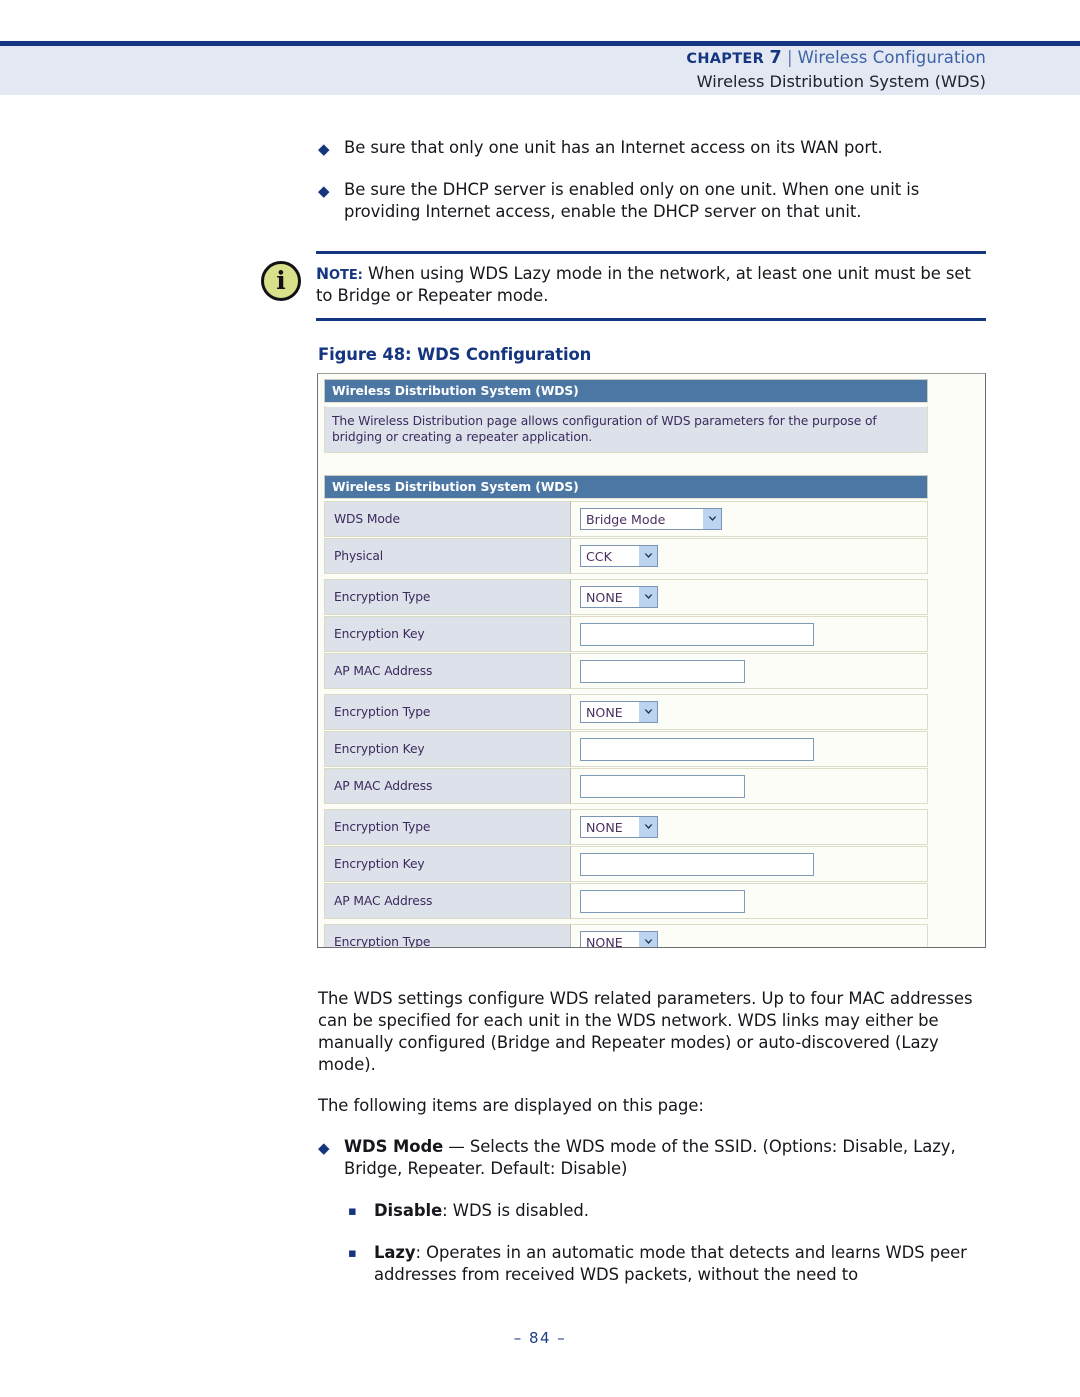 This screenshot has height=1397, width=1080. I want to click on panel-spacer, so click(626, 464).